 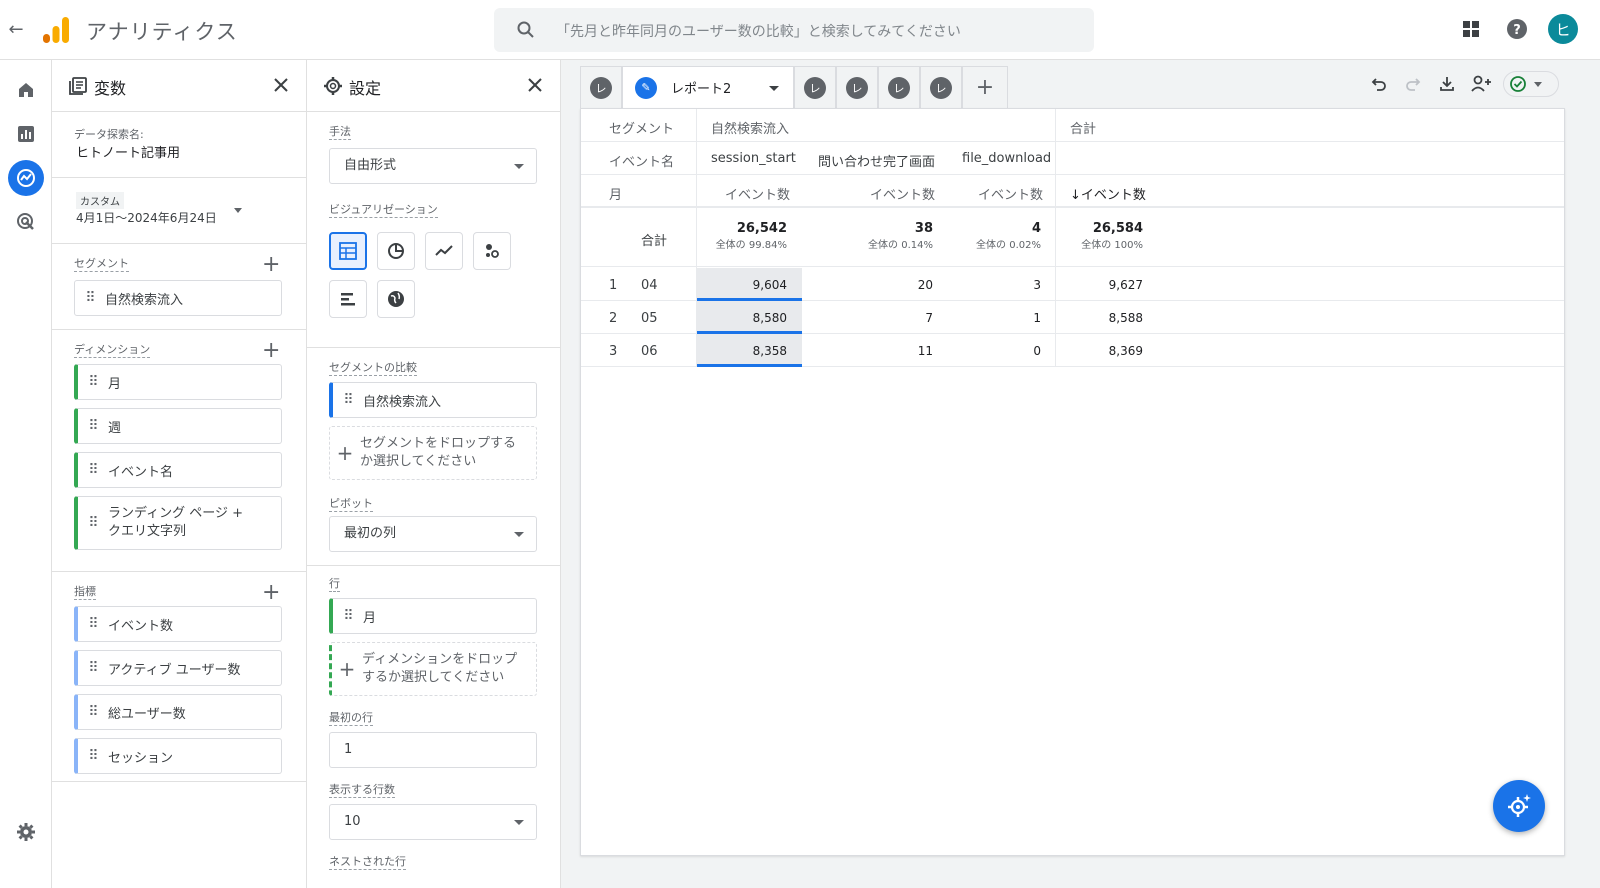 What do you see at coordinates (899, 87) in the screenshot?
I see `tab-report-5: レ` at bounding box center [899, 87].